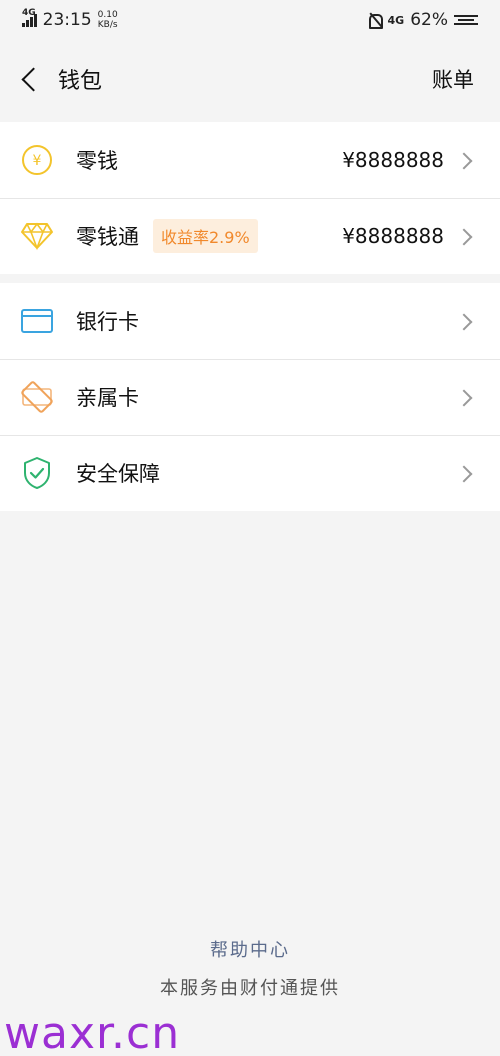 The height and width of the screenshot is (1056, 500). Describe the element at coordinates (107, 398) in the screenshot. I see `family-card-label: 亲属卡` at that location.